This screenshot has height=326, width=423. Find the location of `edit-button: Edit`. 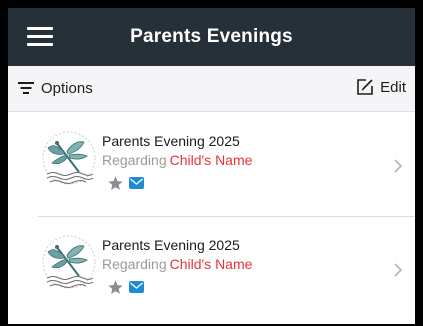

edit-button: Edit is located at coordinates (380, 87).